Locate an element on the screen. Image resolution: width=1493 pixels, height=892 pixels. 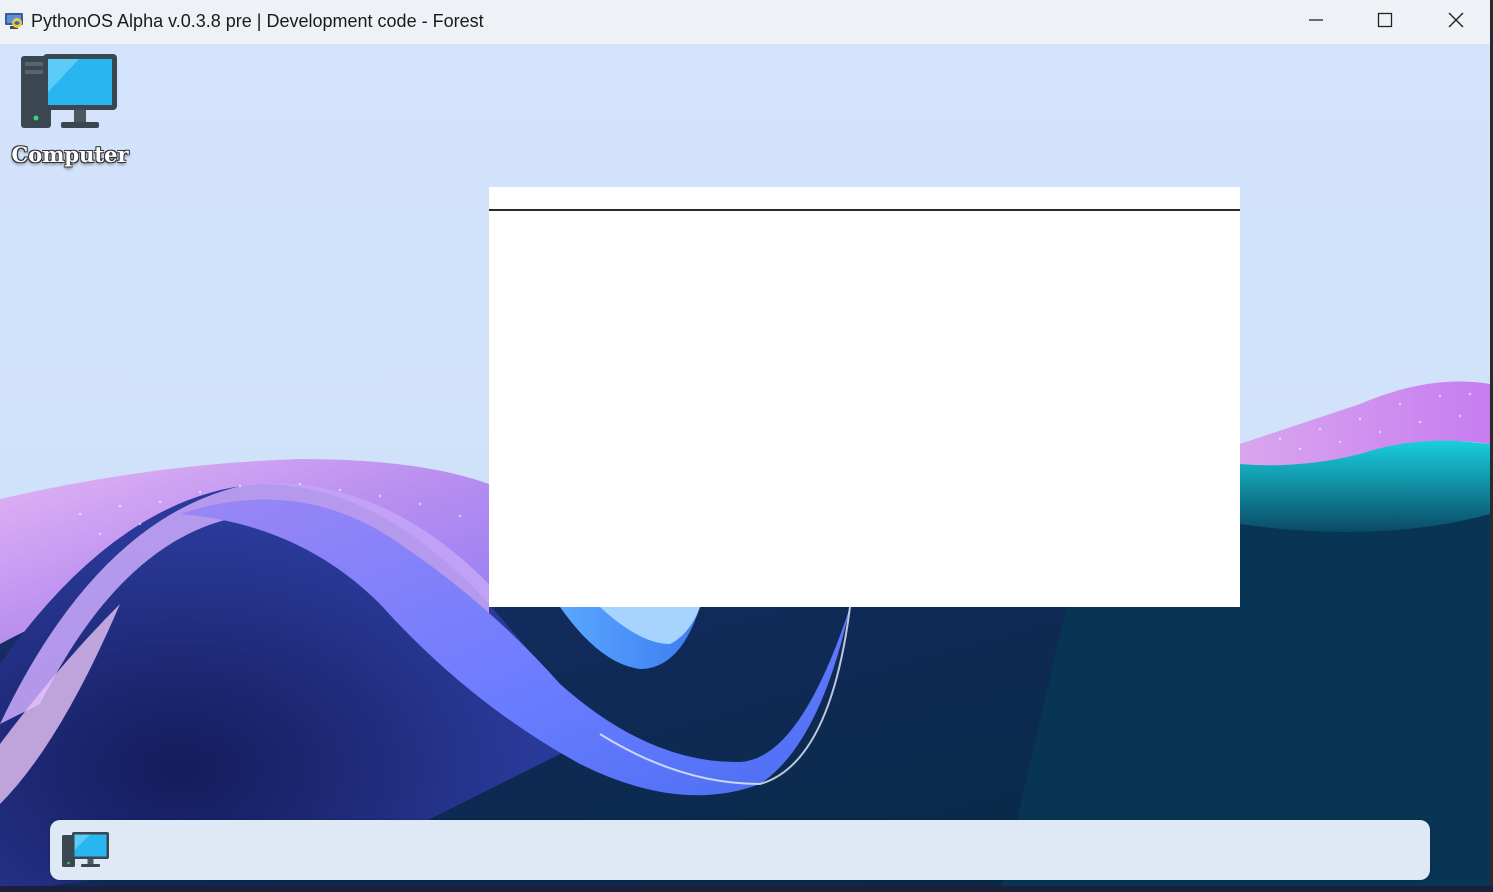
minimize-button is located at coordinates (1316, 22).